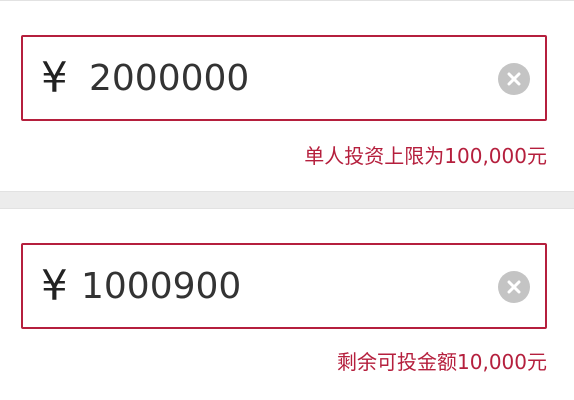 Image resolution: width=574 pixels, height=400 pixels. I want to click on investment-limit-hint: 单人投资上限为100,000元, so click(425, 156).